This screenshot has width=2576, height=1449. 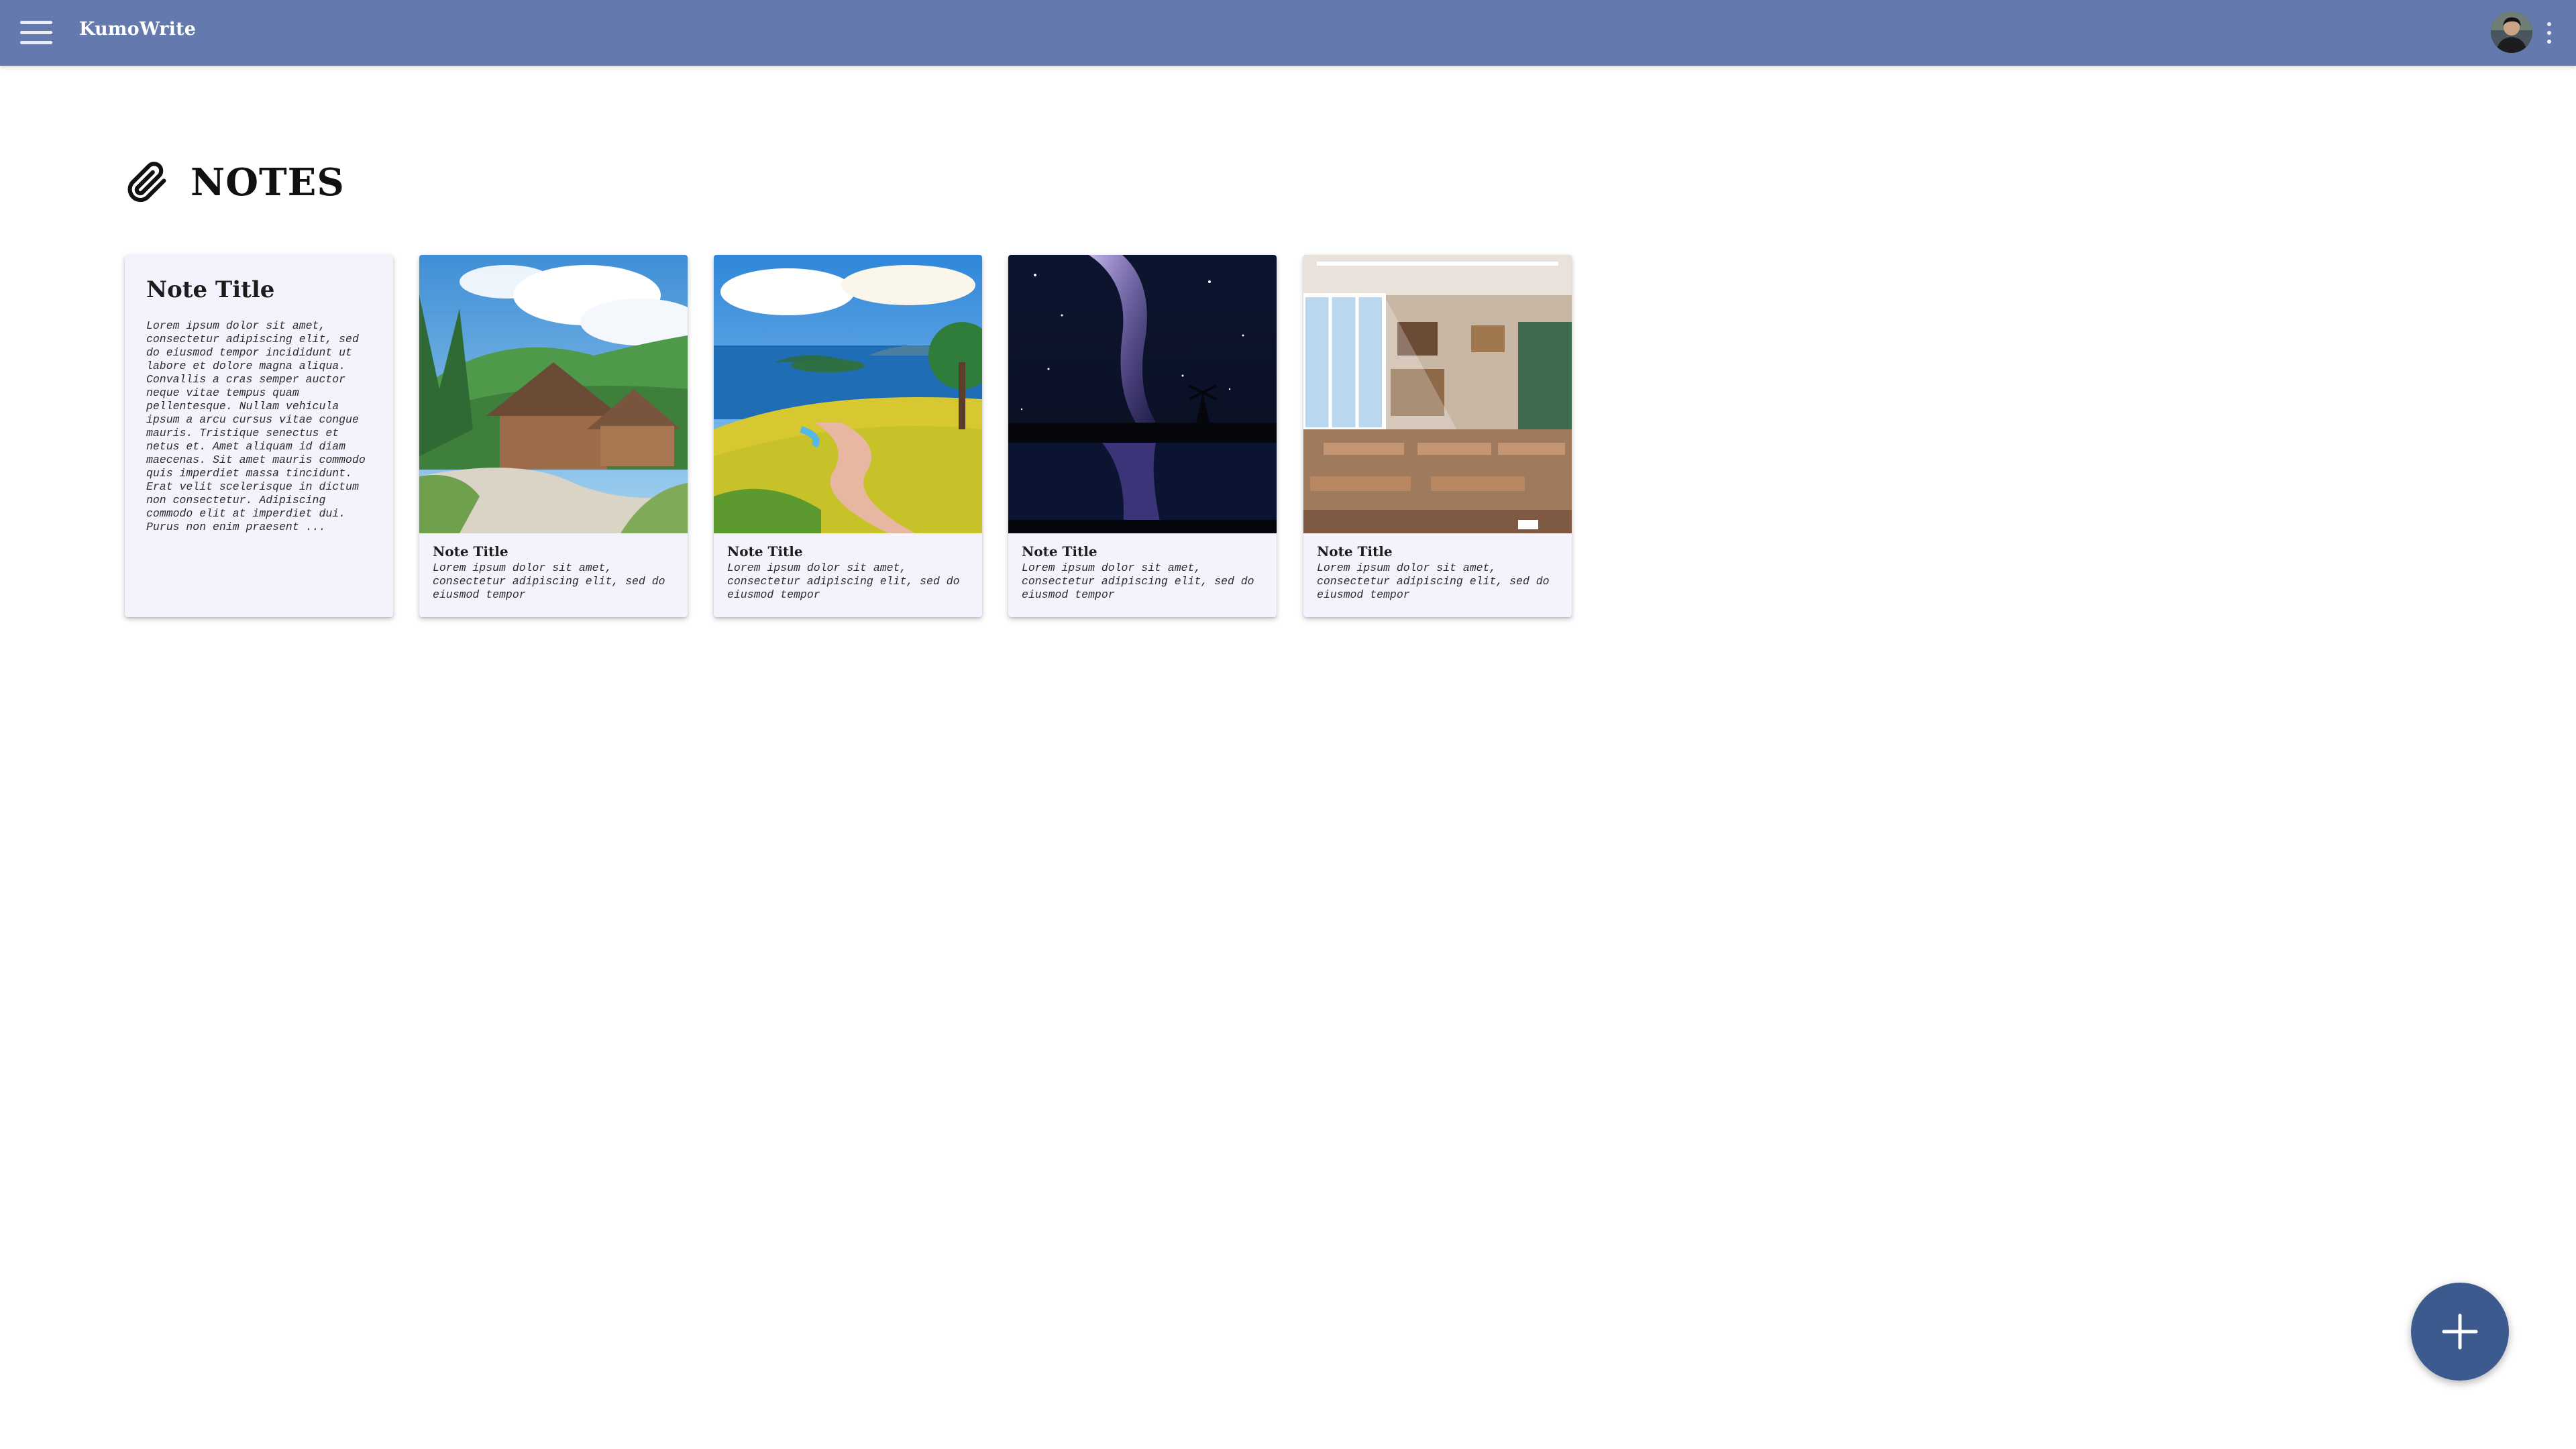 I want to click on page-heading: NOTES, so click(x=233, y=182).